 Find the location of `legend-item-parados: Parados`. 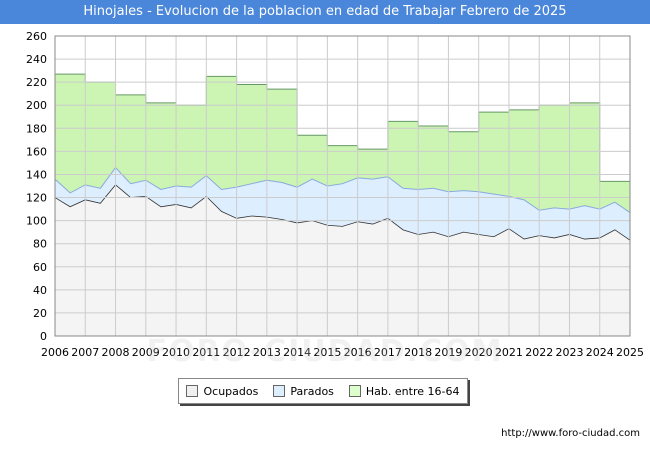

legend-item-parados: Parados is located at coordinates (303, 391).